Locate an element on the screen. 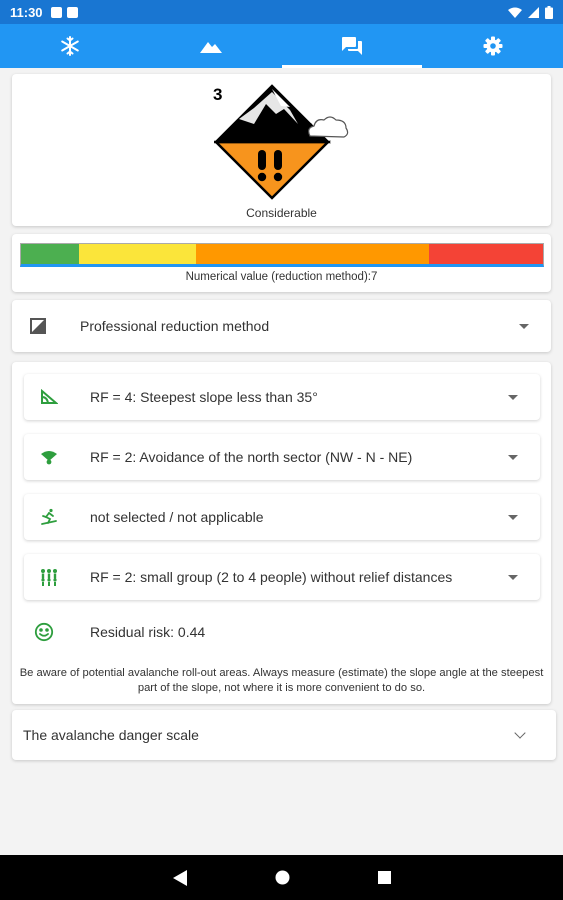  skier-icon is located at coordinates (49, 516).